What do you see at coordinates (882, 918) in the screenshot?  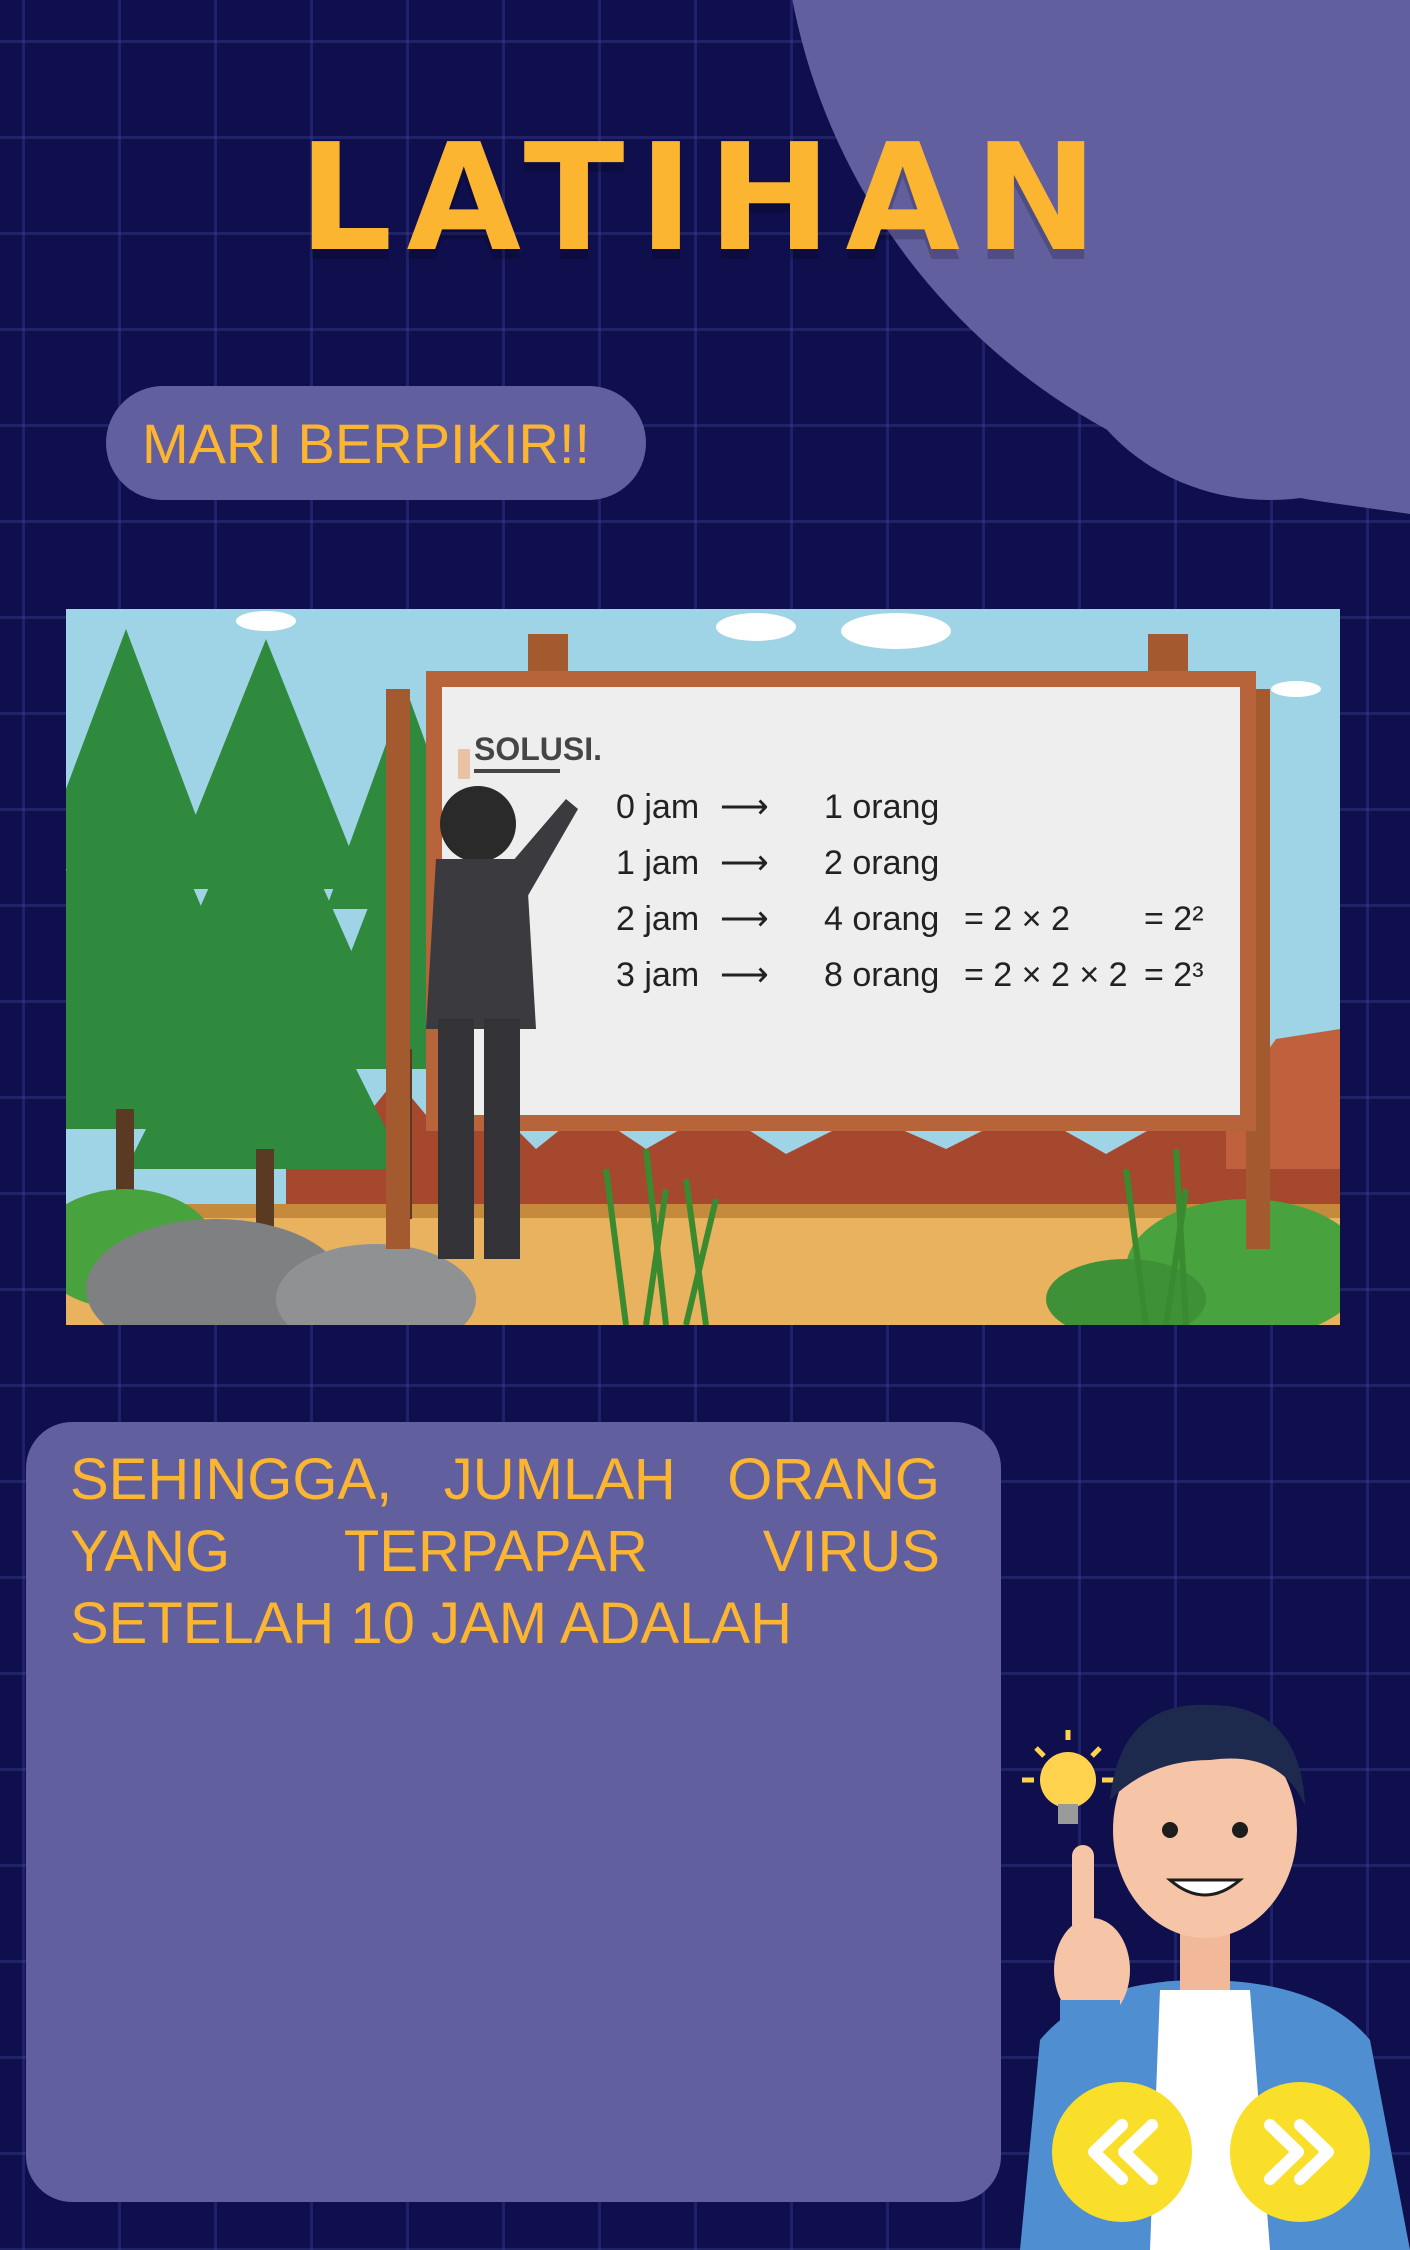 I see `row-people: 4 orang` at bounding box center [882, 918].